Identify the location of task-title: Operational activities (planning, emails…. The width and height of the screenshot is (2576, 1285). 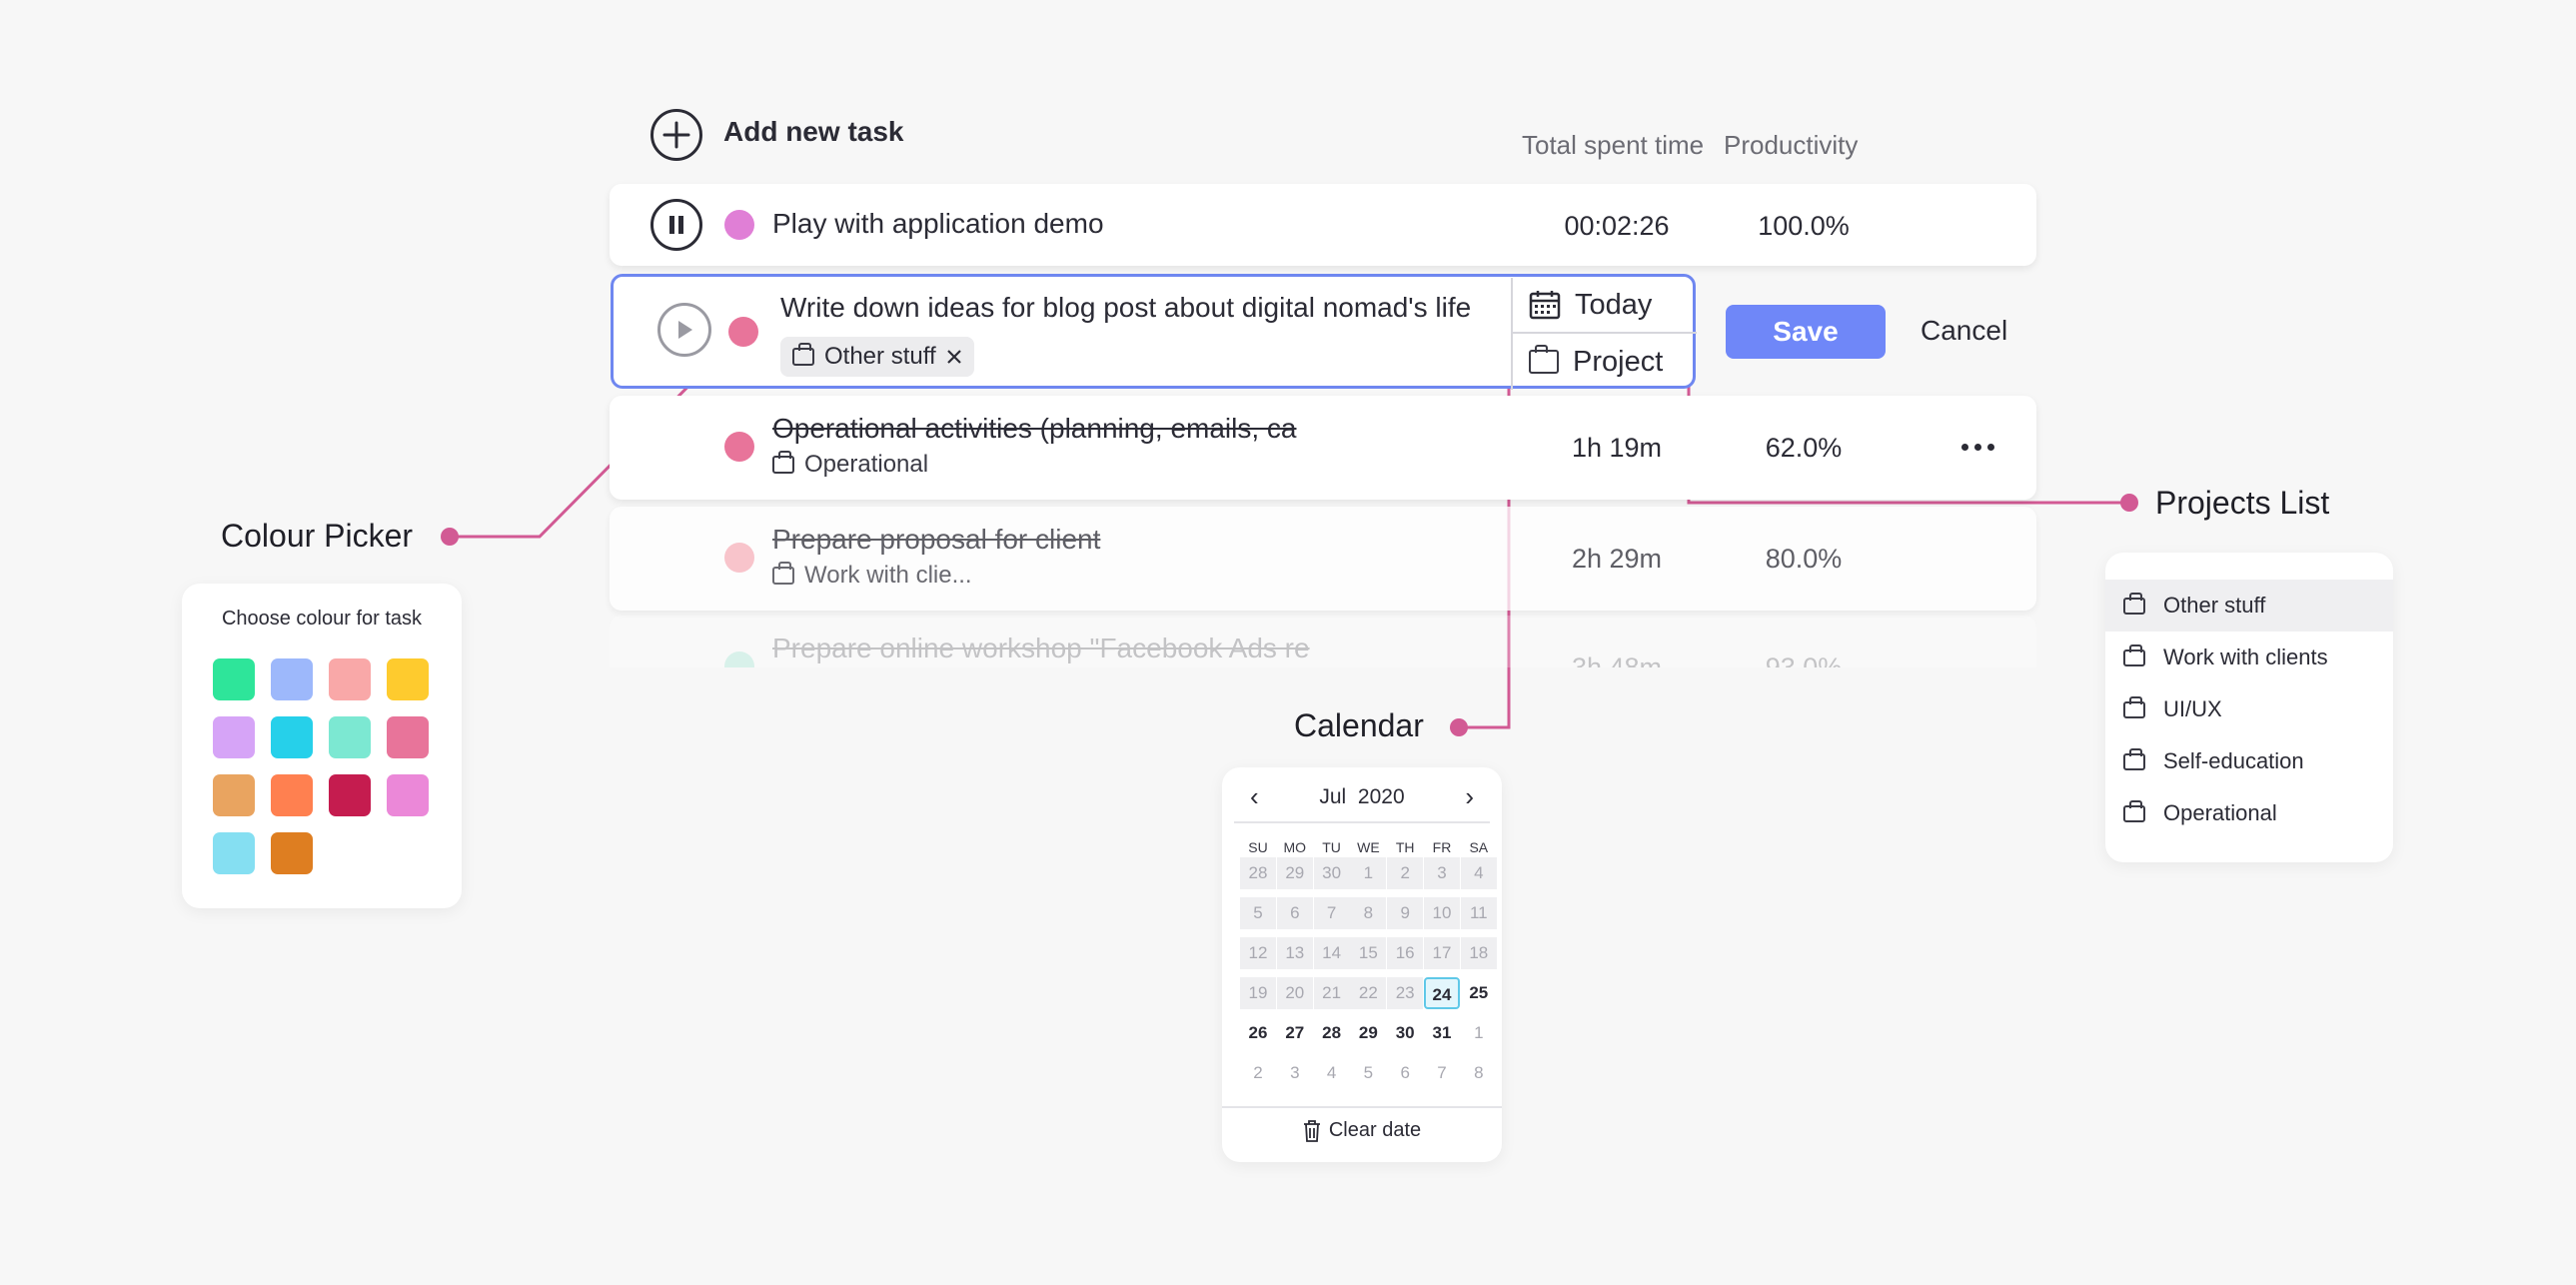
(1034, 429).